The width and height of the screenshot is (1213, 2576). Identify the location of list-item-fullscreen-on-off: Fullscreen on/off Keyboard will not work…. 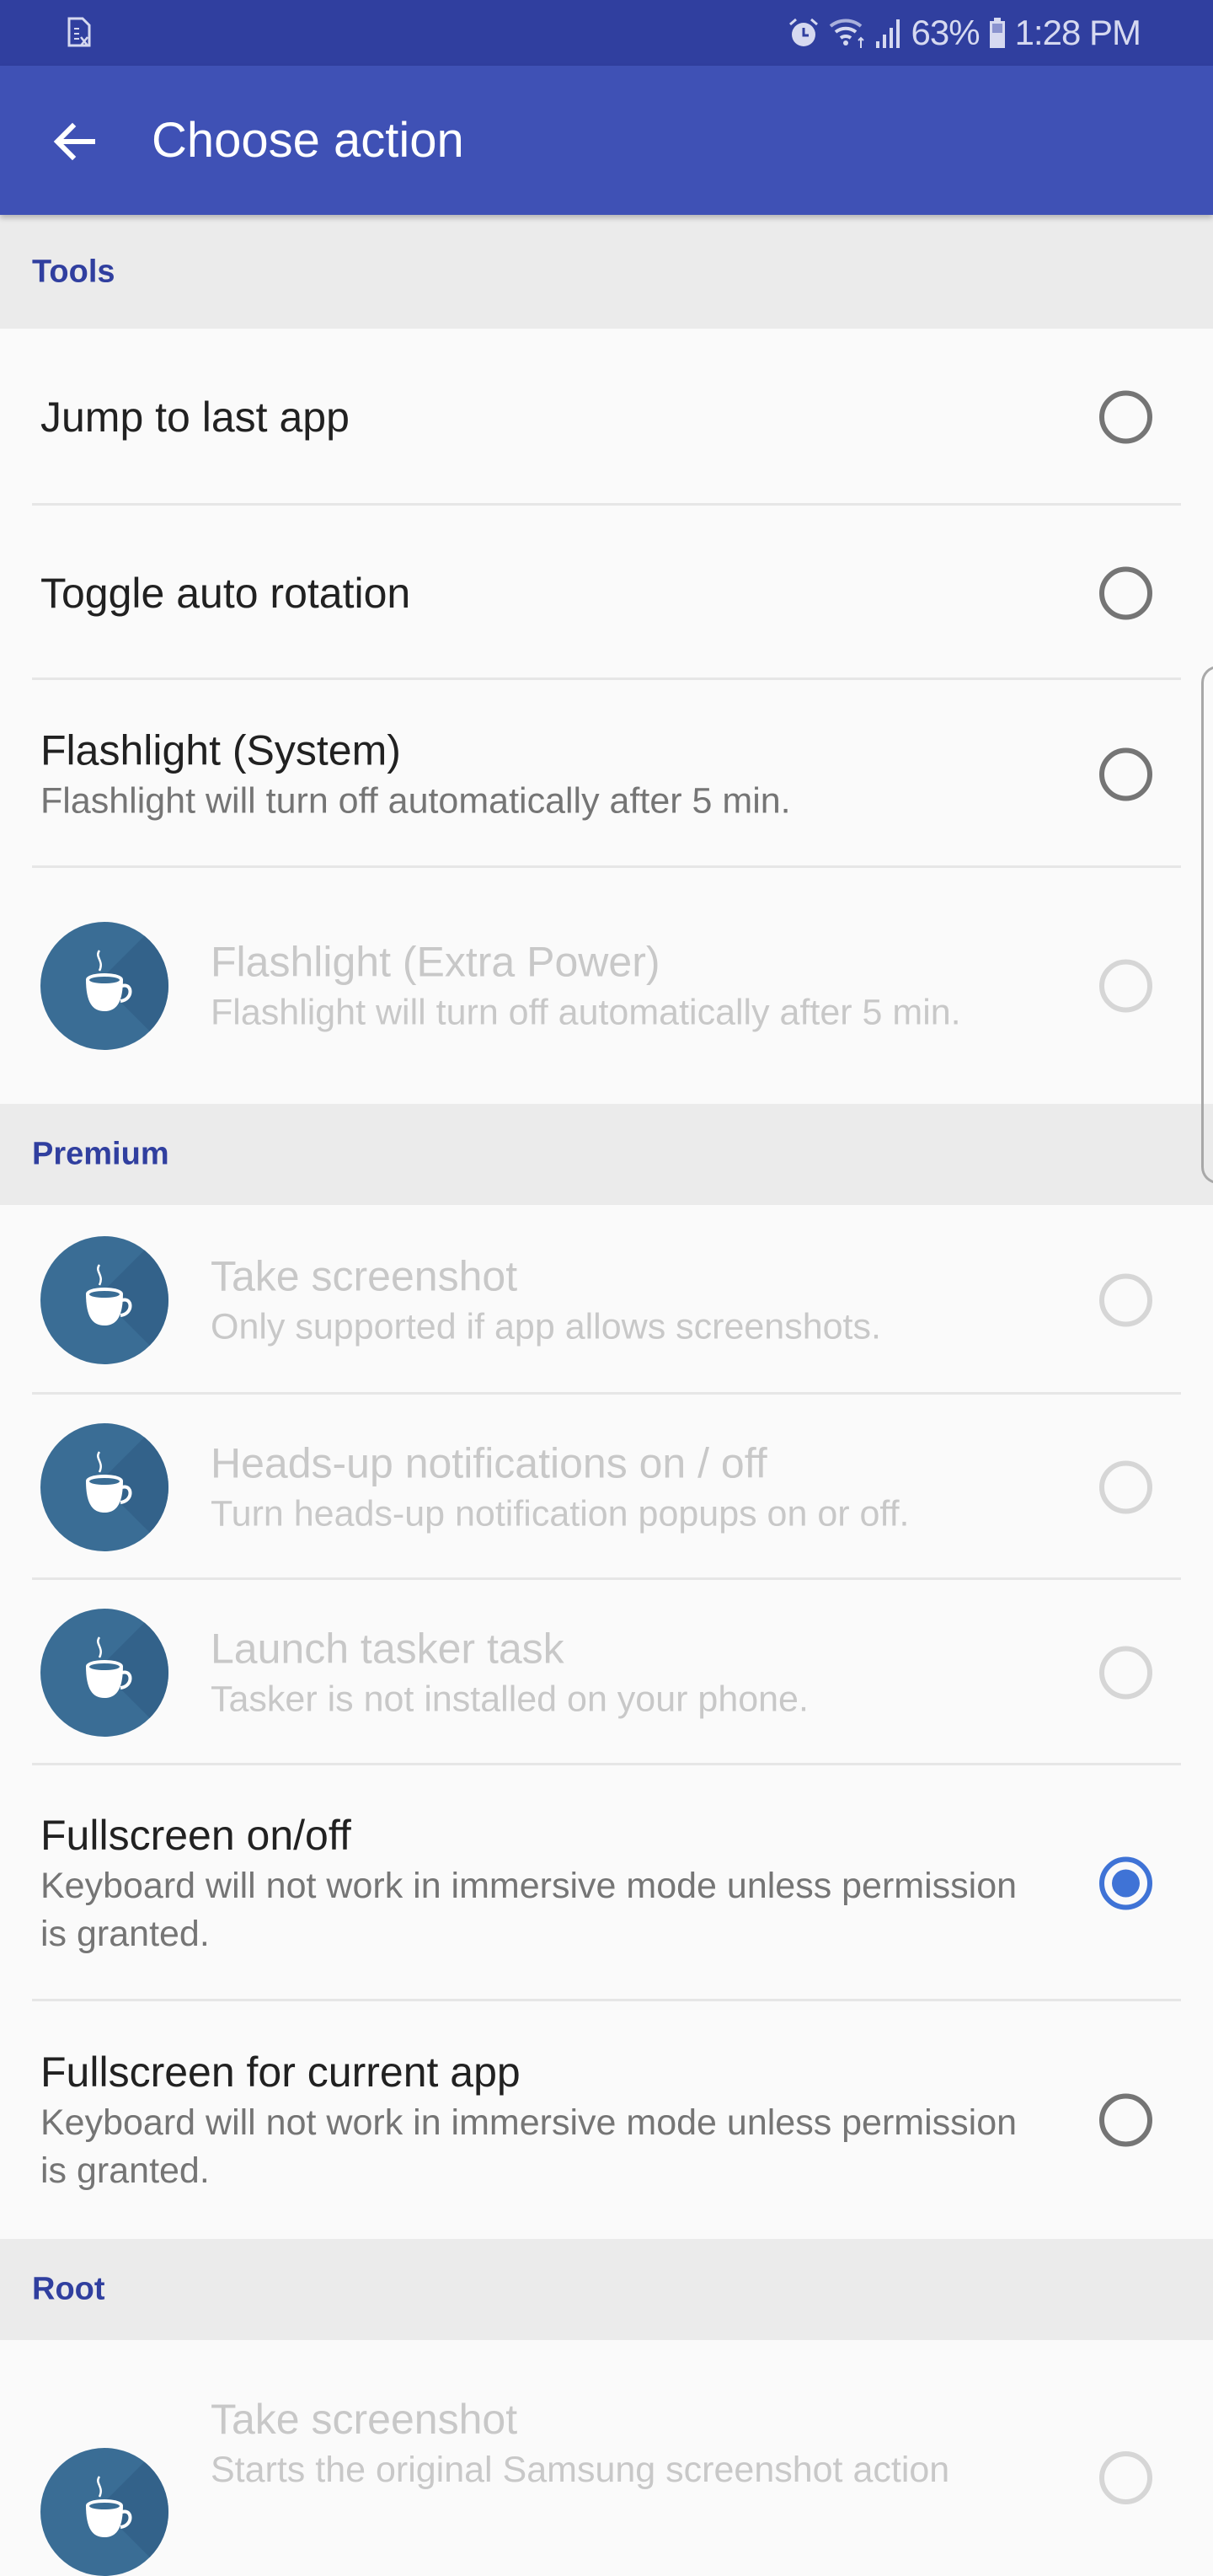
(606, 1883).